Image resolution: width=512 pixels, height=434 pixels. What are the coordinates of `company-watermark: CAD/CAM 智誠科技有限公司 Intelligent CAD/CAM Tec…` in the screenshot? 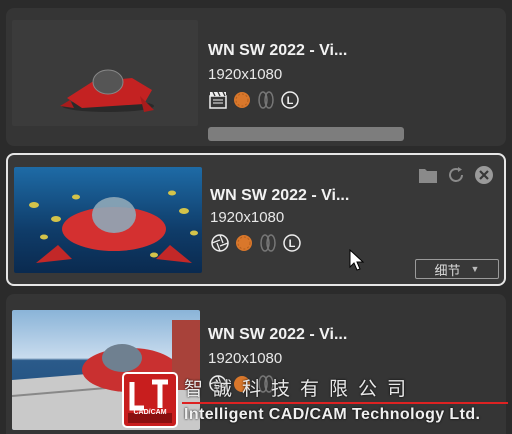 It's located at (315, 400).